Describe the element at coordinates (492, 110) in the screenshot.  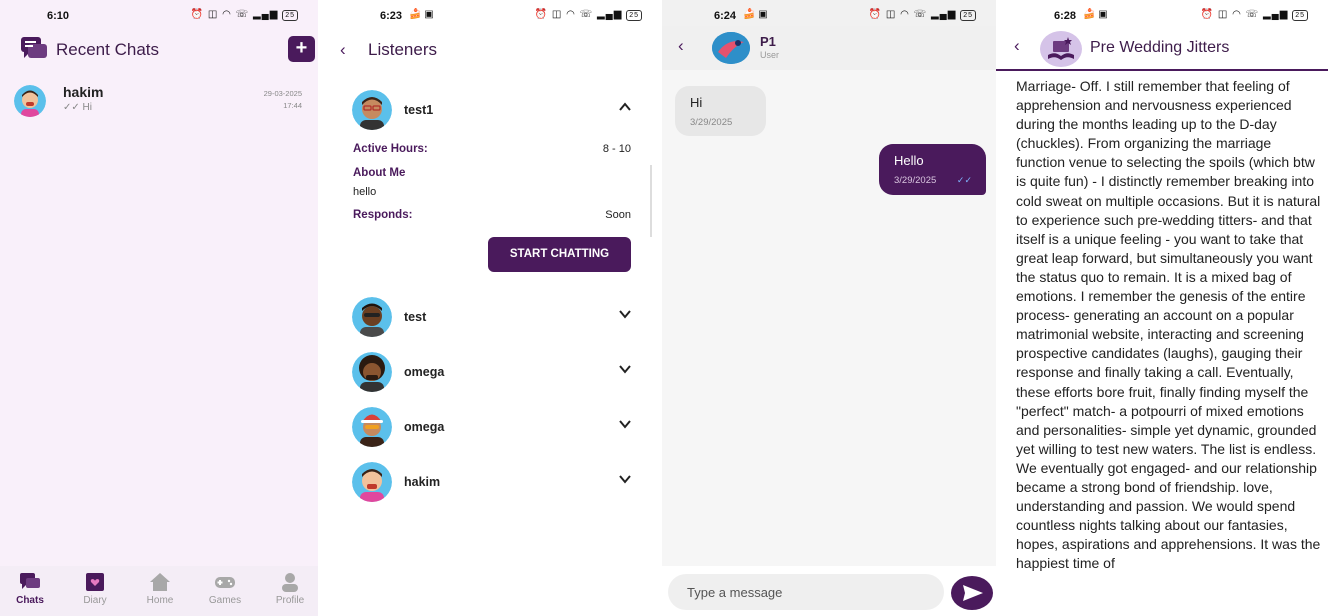
I see `listener-row: test1` at that location.